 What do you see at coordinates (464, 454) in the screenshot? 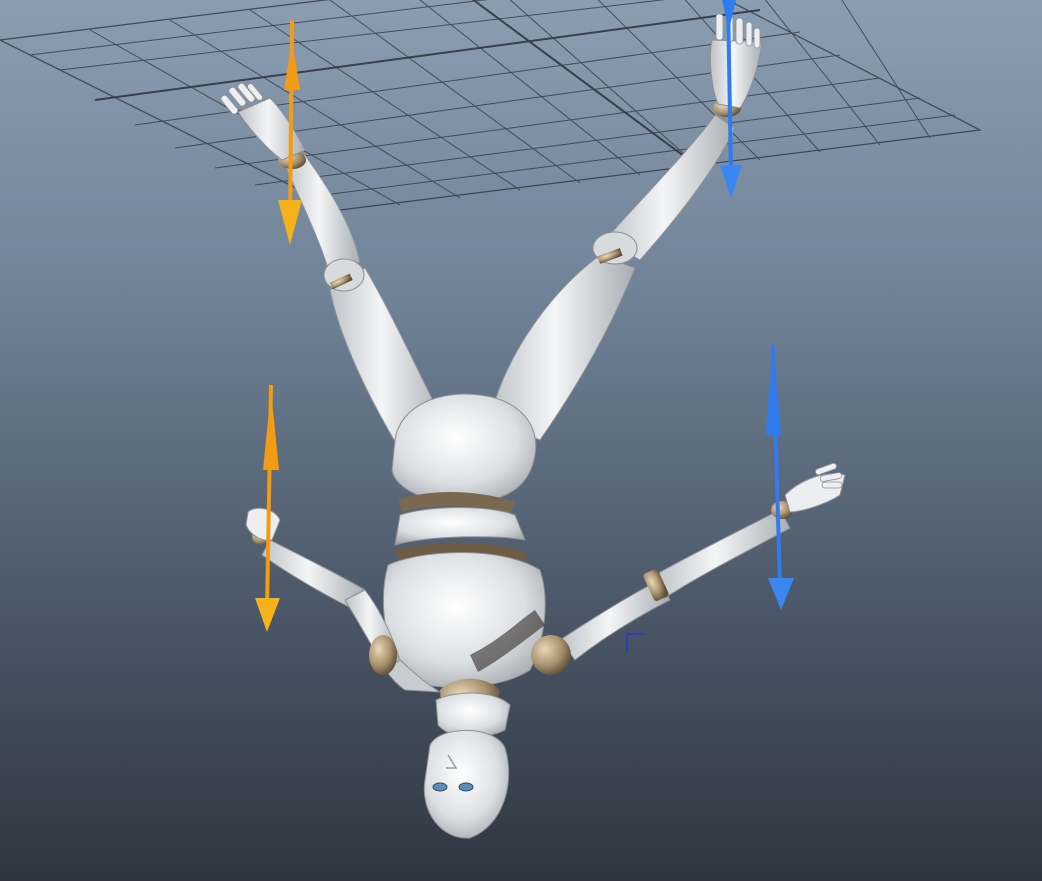
I see `pelvis` at bounding box center [464, 454].